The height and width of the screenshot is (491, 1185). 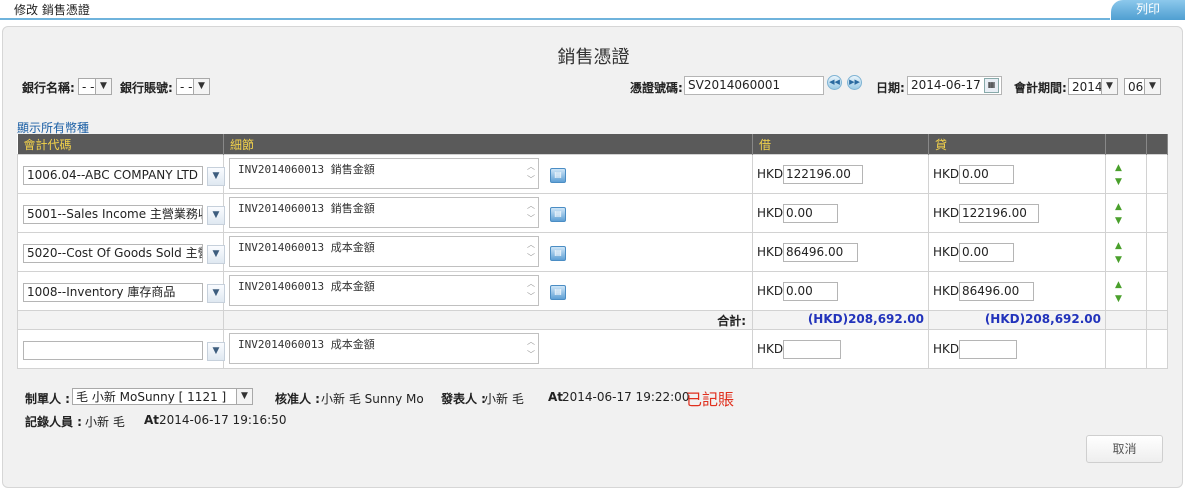 I want to click on calendar-icon: ▦, so click(x=991, y=85).